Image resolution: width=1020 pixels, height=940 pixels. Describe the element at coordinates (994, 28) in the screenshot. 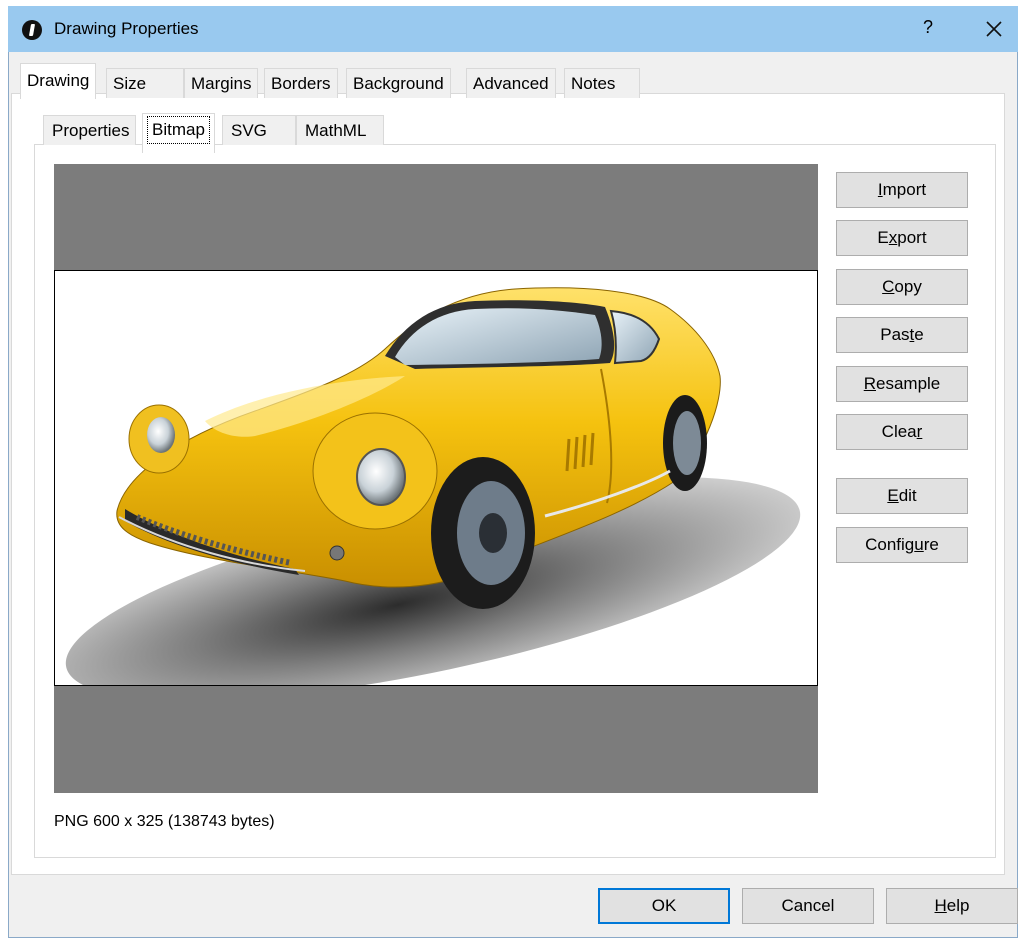

I see `close-icon` at that location.